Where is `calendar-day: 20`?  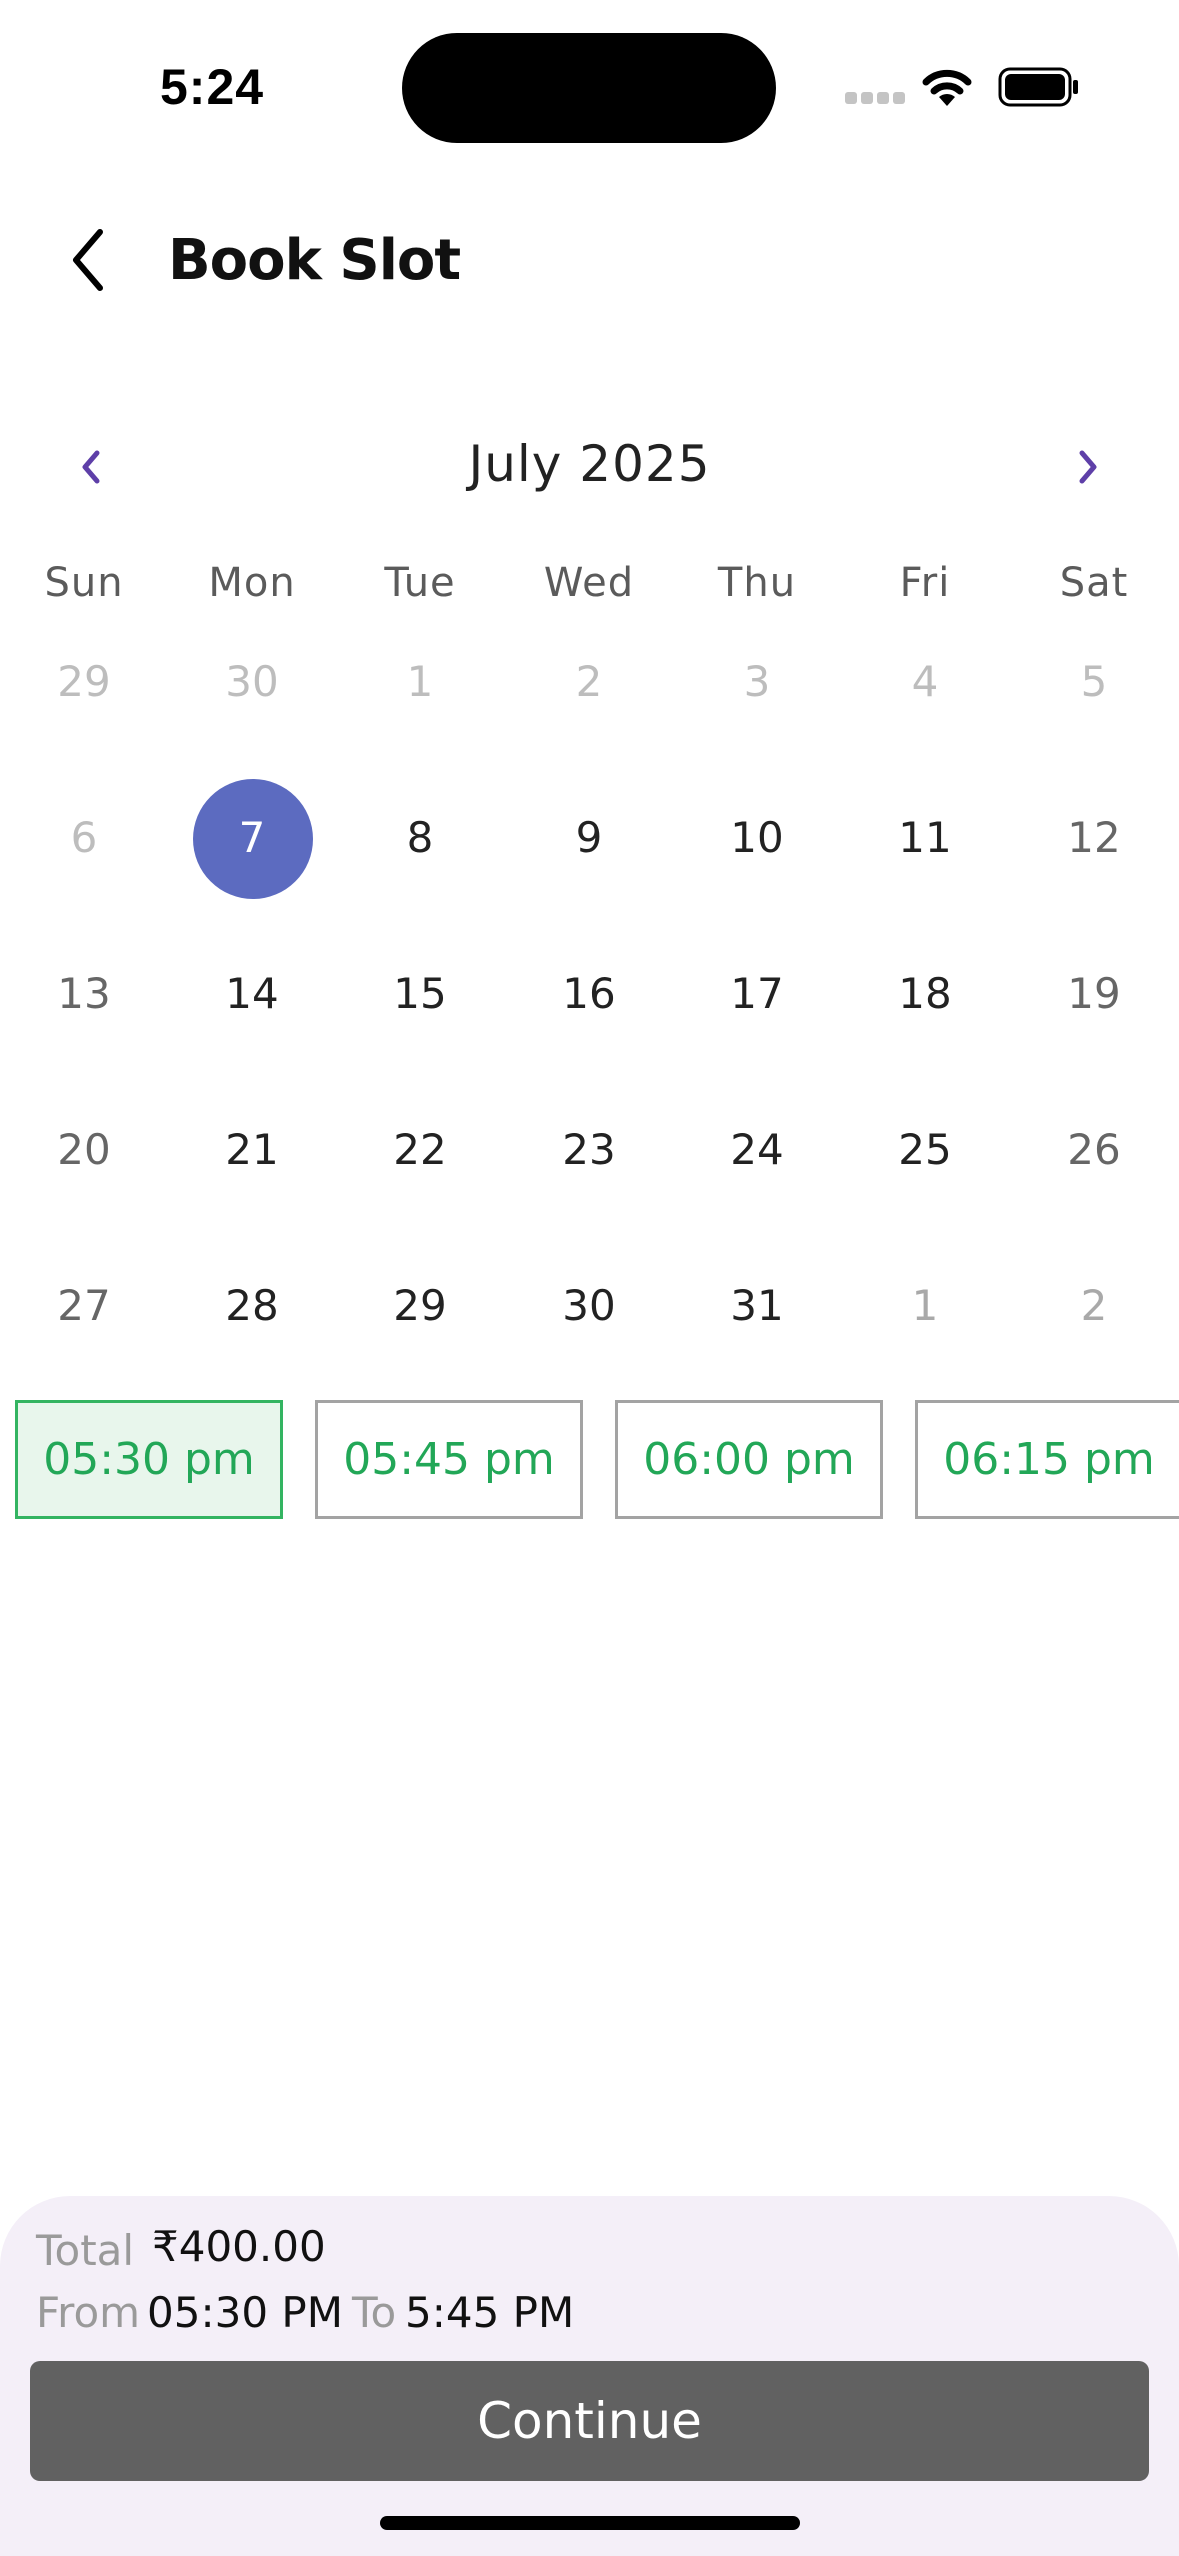 calendar-day: 20 is located at coordinates (84, 1150).